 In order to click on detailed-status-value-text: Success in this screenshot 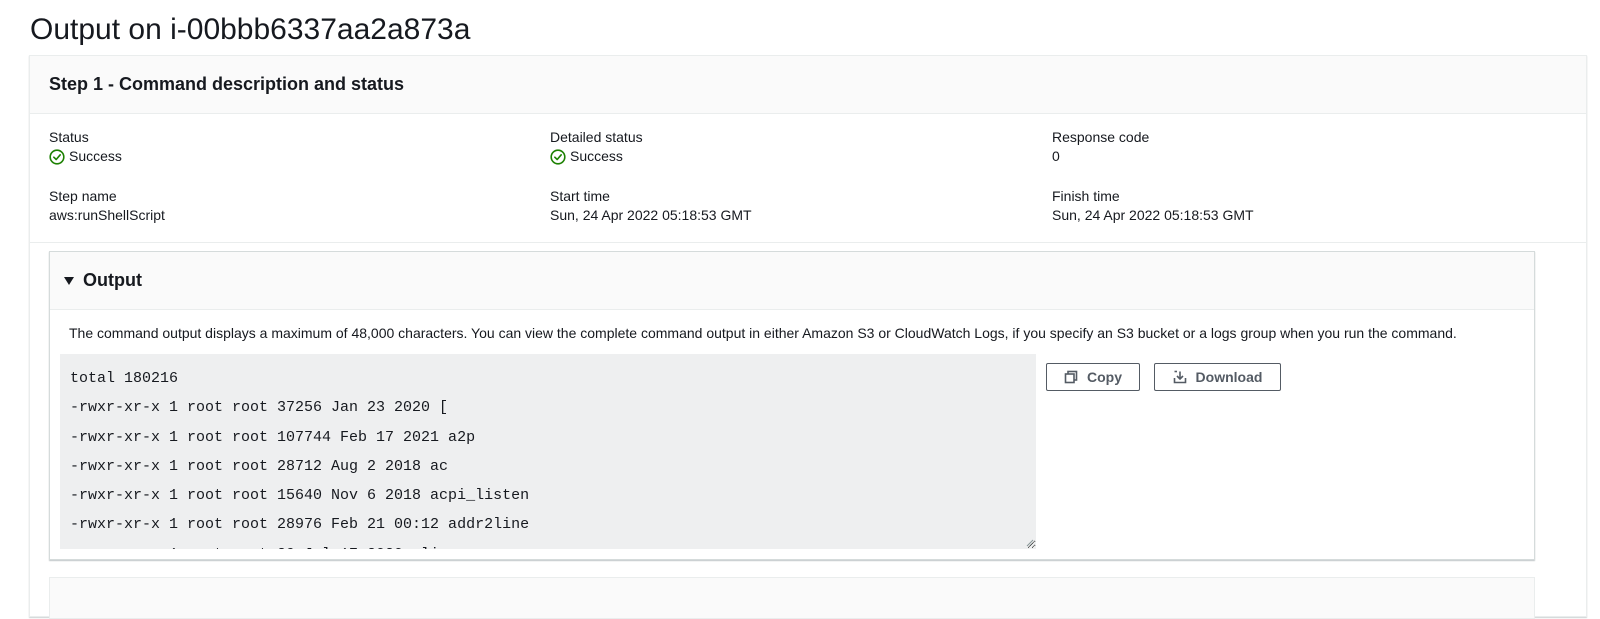, I will do `click(596, 156)`.